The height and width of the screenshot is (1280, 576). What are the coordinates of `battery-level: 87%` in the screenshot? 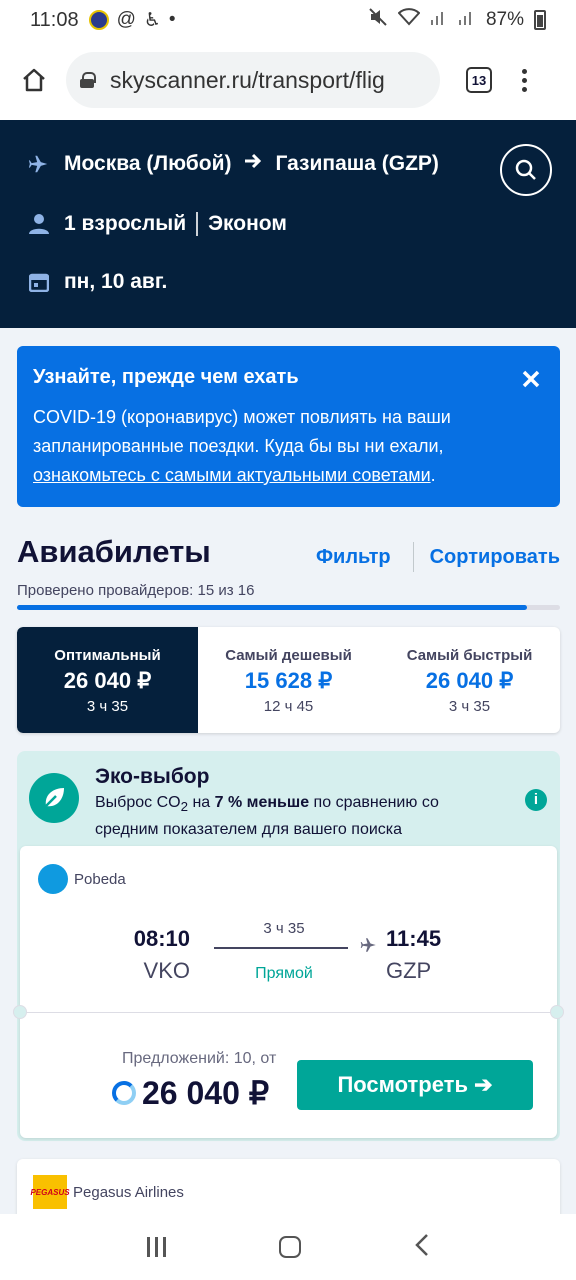 It's located at (504, 19).